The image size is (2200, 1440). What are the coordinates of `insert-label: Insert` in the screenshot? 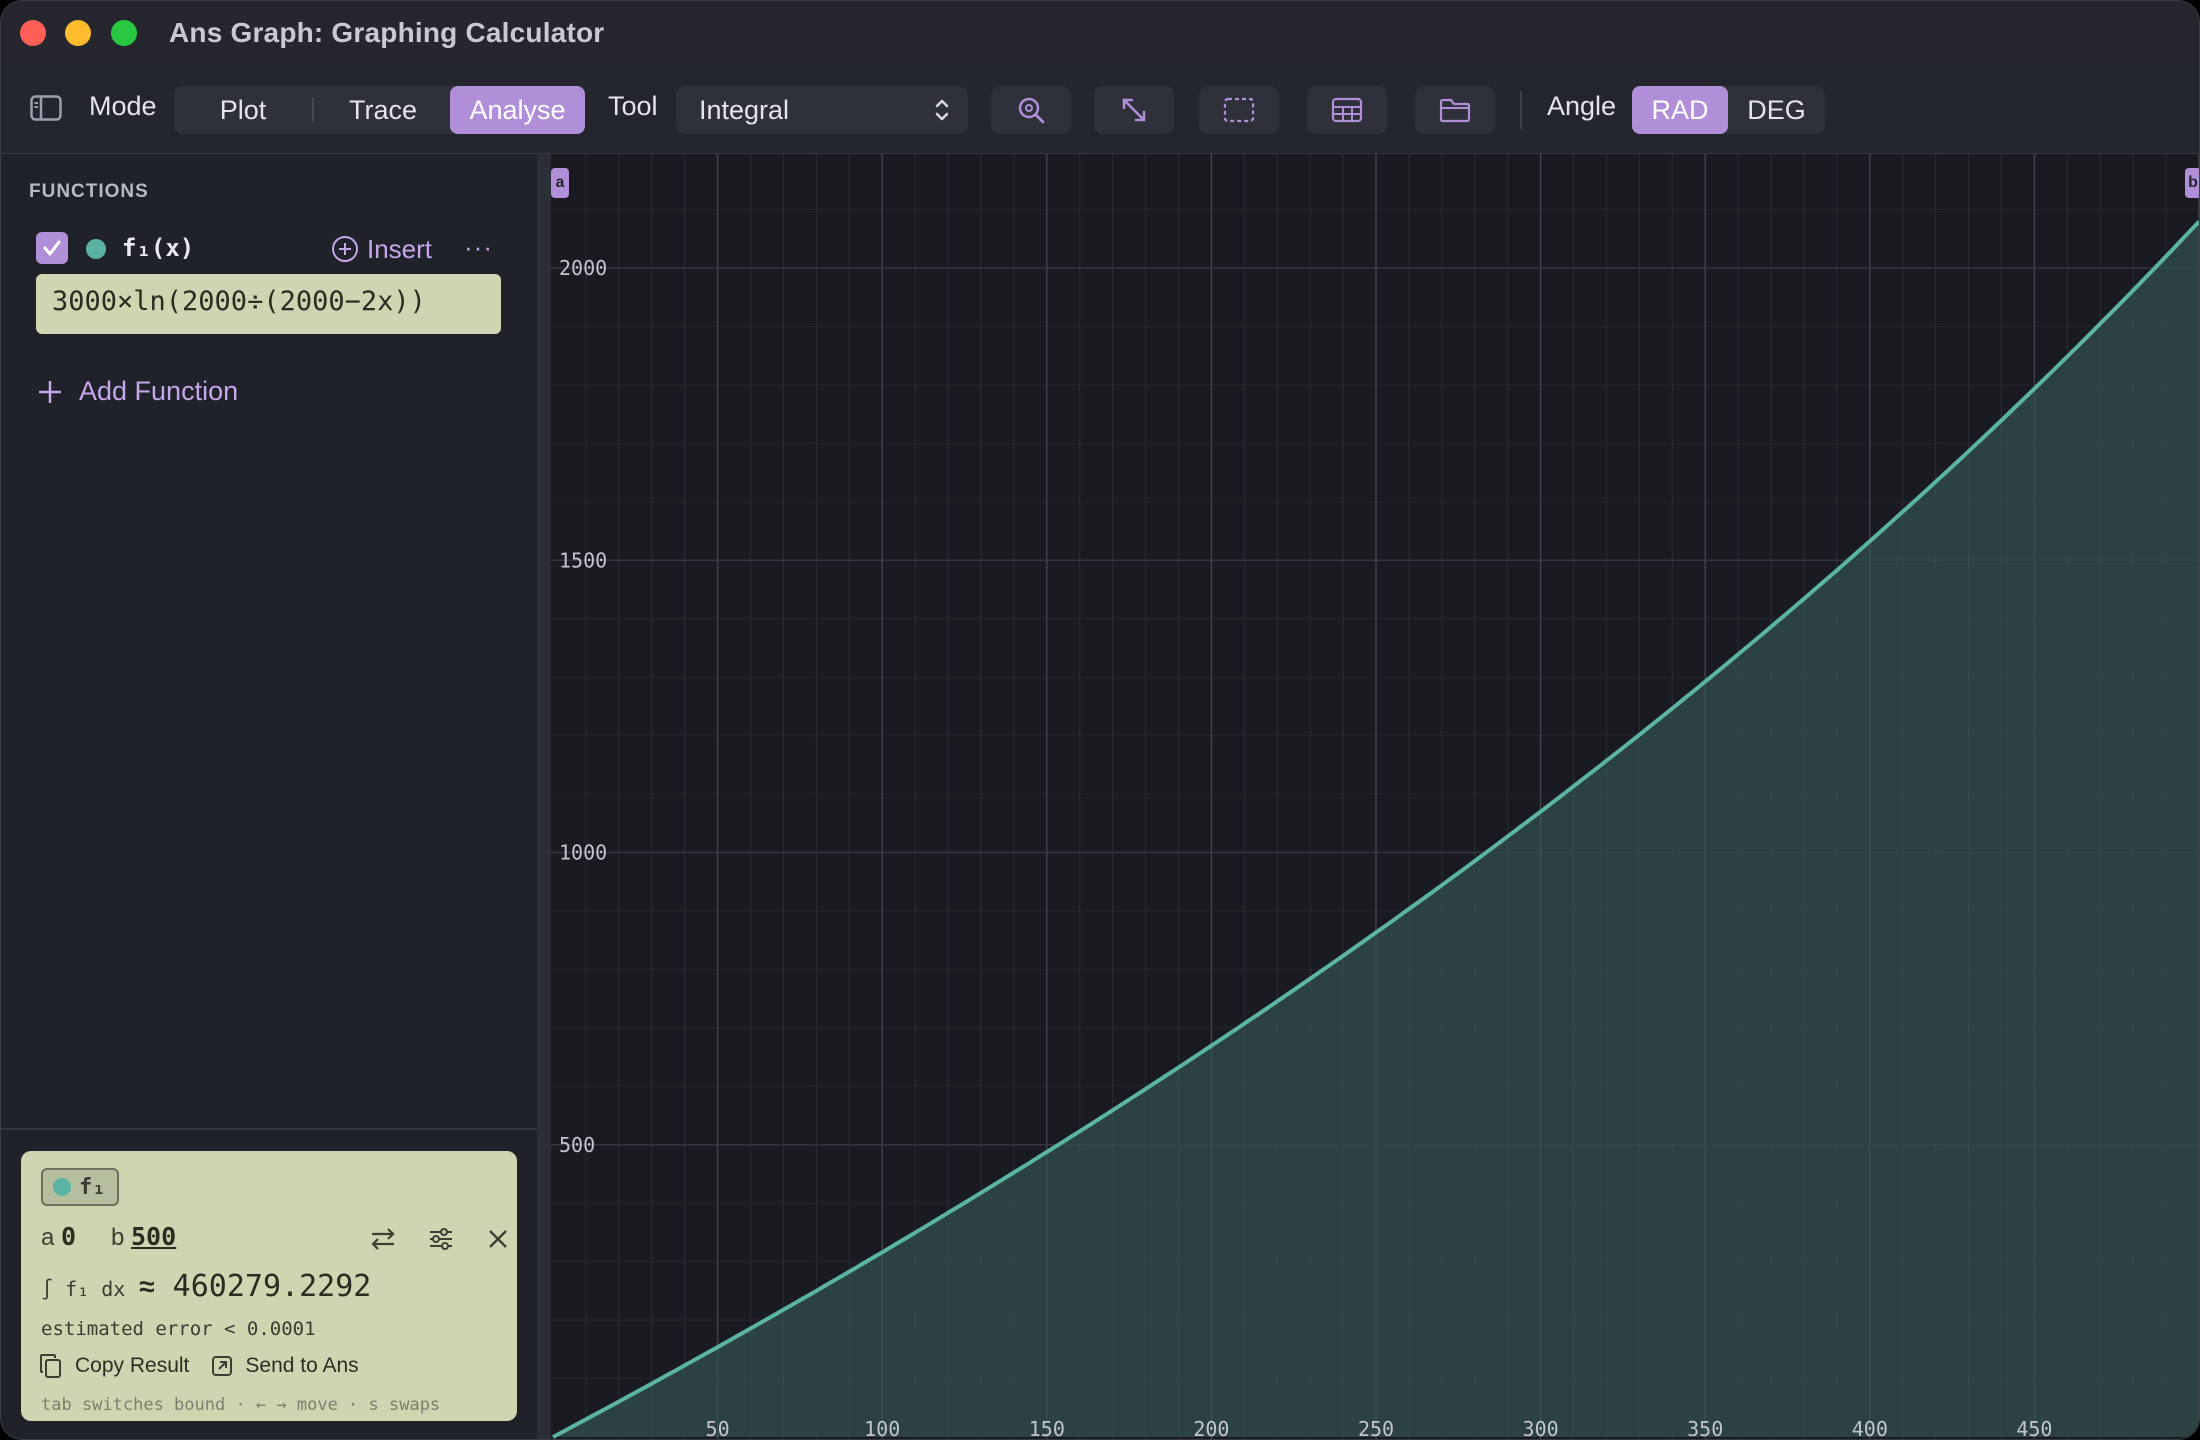 It's located at (400, 248).